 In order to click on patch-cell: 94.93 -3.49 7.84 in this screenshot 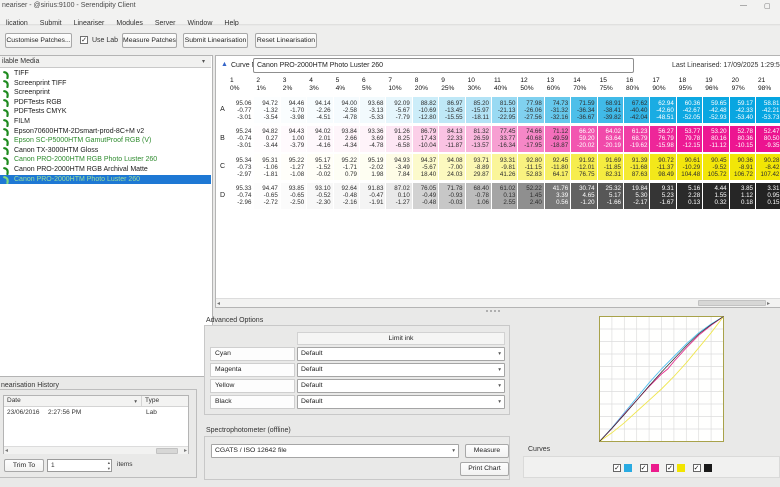, I will do `click(399, 167)`.